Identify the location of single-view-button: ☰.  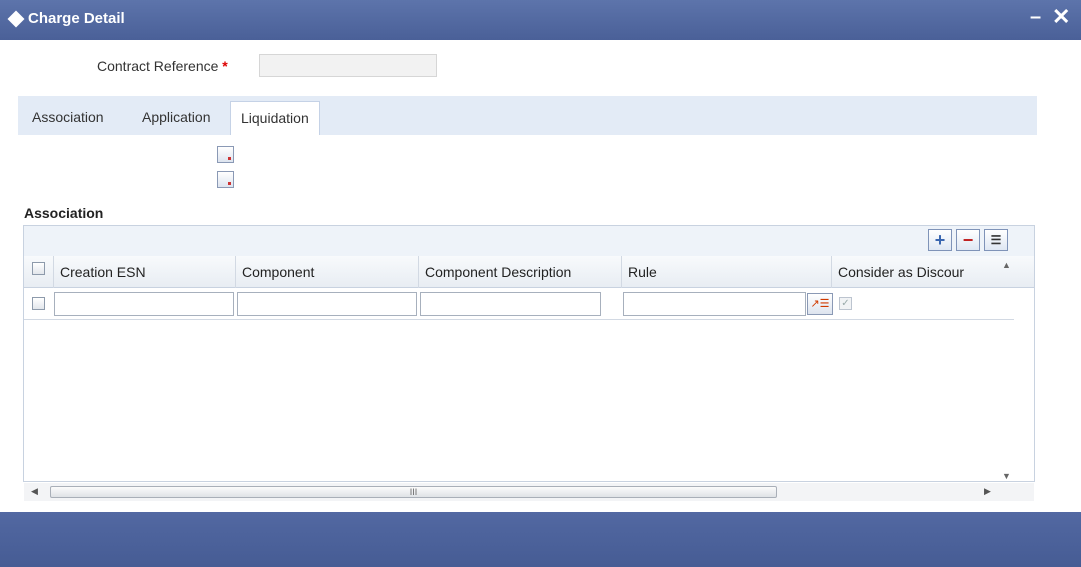
(996, 240).